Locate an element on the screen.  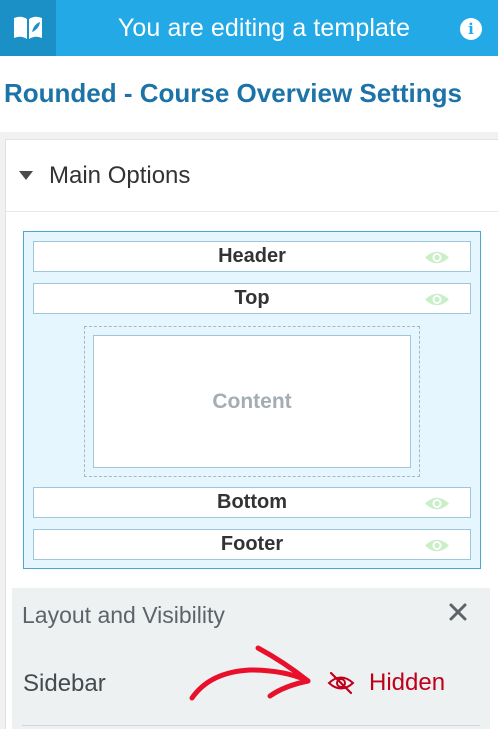
content-region: Content is located at coordinates (252, 401).